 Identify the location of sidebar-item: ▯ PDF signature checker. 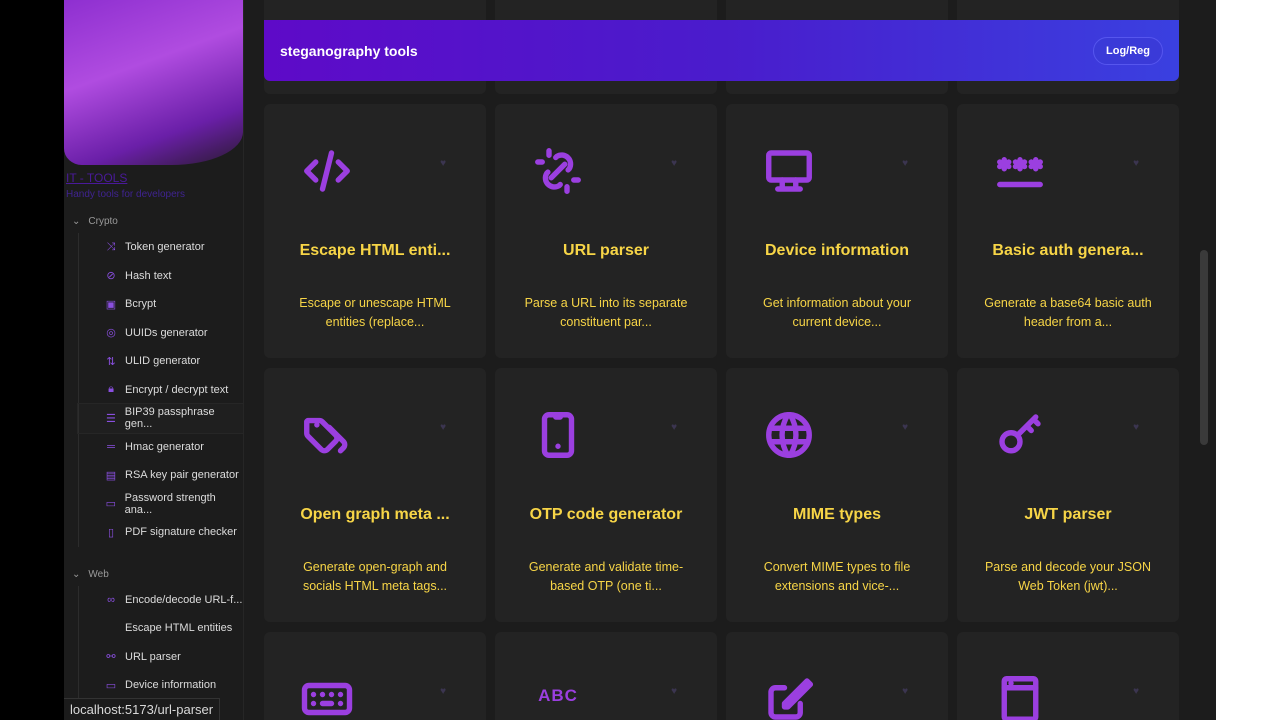
(160, 532).